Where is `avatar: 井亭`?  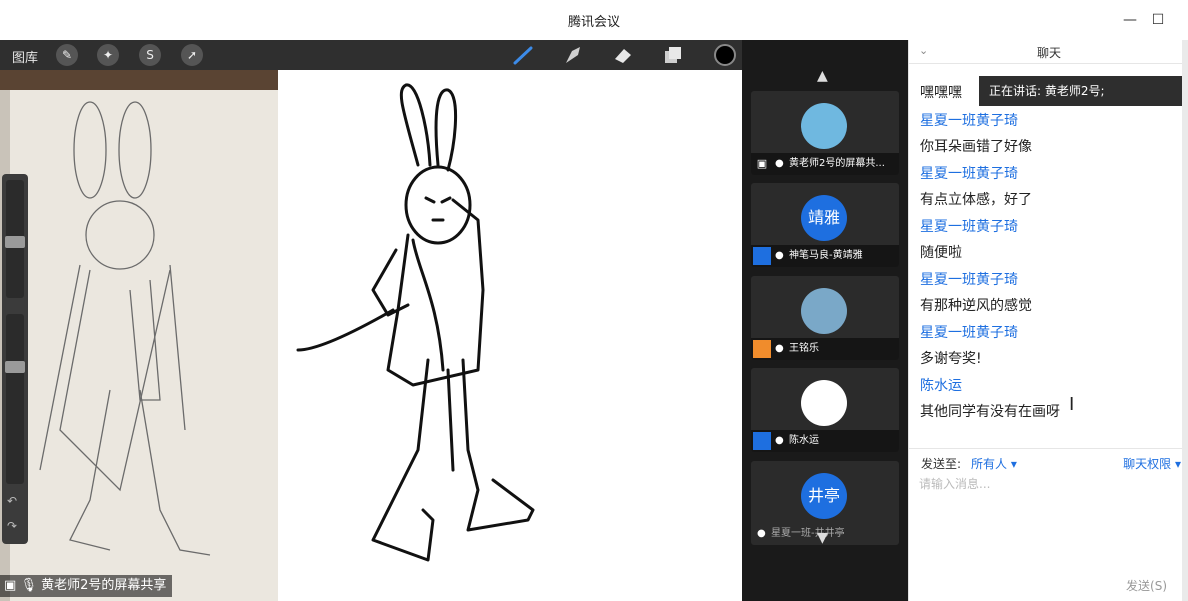 avatar: 井亭 is located at coordinates (824, 496).